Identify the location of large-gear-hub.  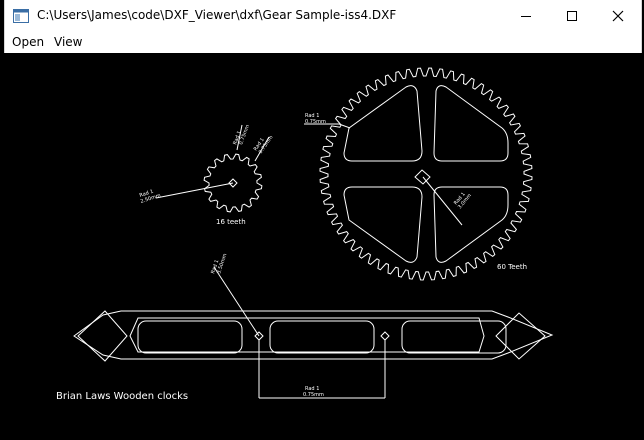
(422, 177).